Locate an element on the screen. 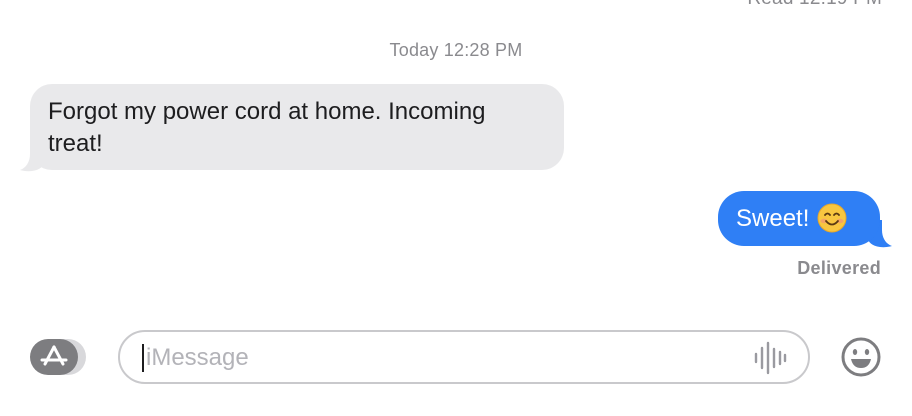  audio-waveform-icon is located at coordinates (770, 358).